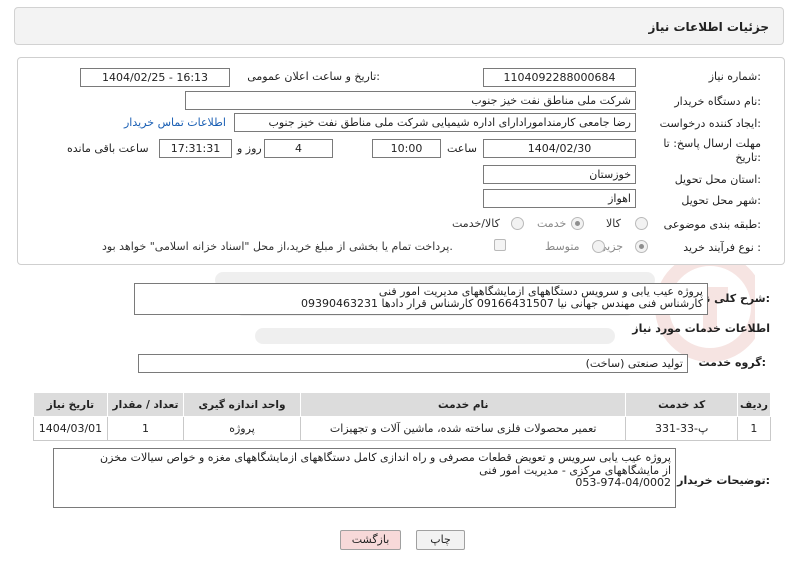  Describe the element at coordinates (723, 480) in the screenshot. I see `buyer-notes-label: توضیحات خریدار:` at that location.